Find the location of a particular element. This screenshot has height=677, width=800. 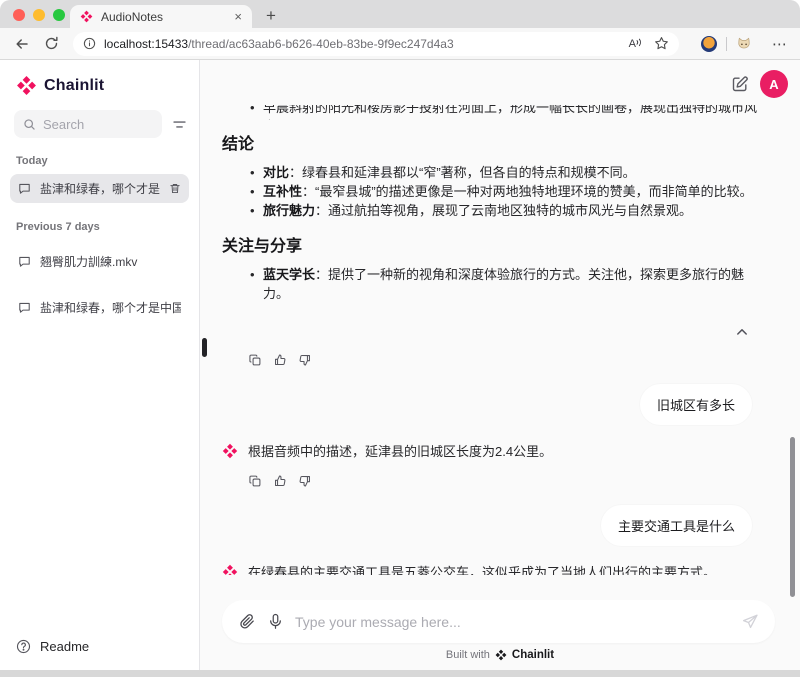

browser-extension-icon is located at coordinates (709, 43).